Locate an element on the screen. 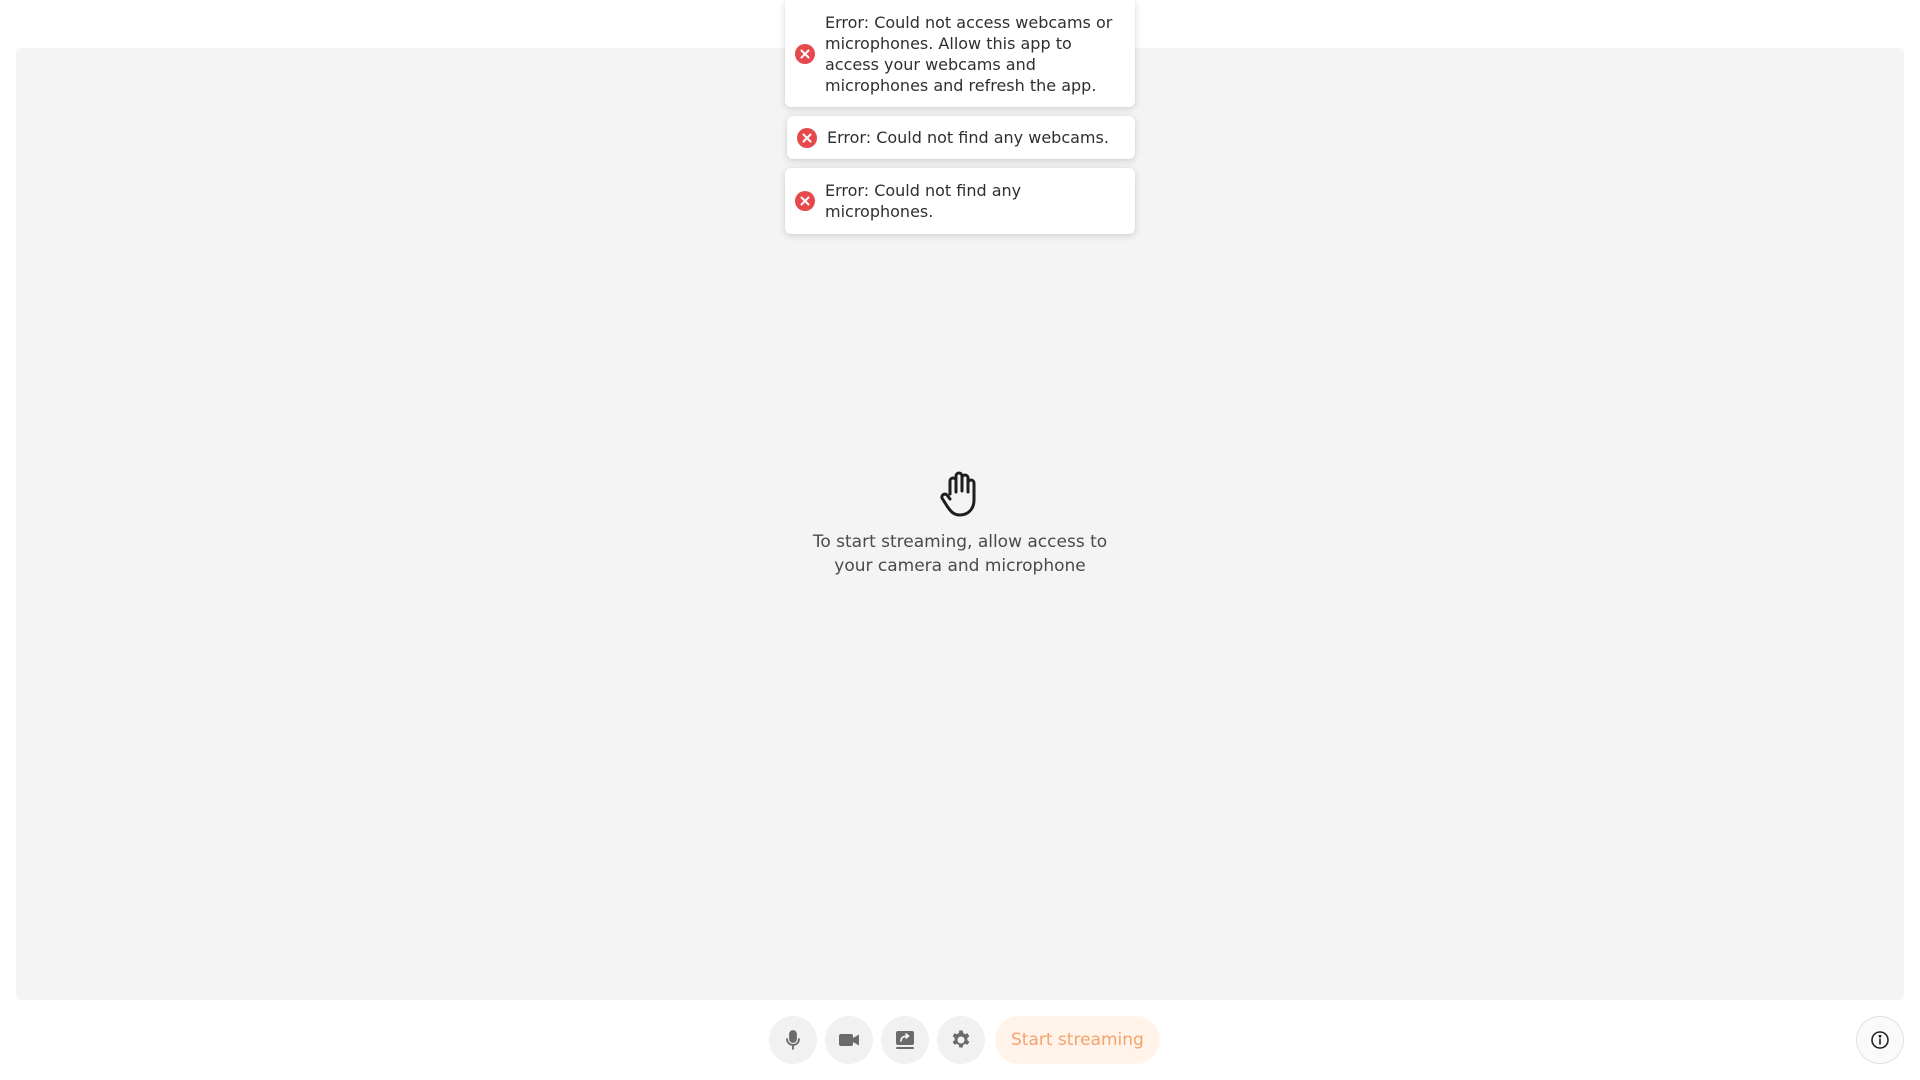  error-toast: Error: Could not find any microphones. is located at coordinates (960, 201).